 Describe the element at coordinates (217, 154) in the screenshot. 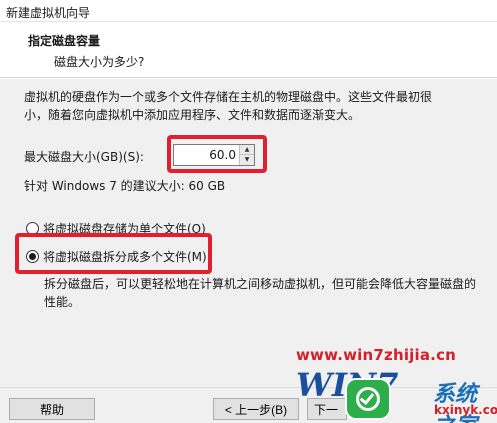

I see `highlight-box-disk-size` at that location.